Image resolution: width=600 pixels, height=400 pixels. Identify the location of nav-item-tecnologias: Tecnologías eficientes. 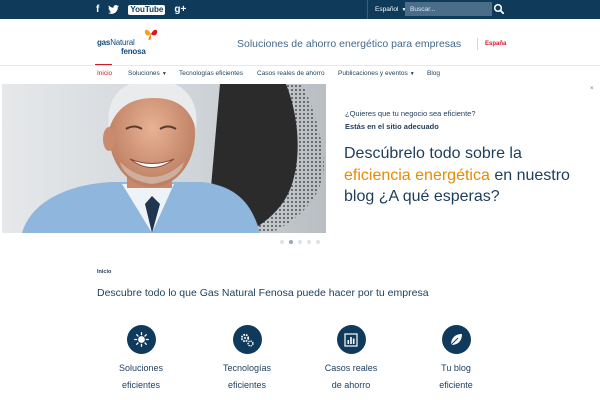
(211, 73).